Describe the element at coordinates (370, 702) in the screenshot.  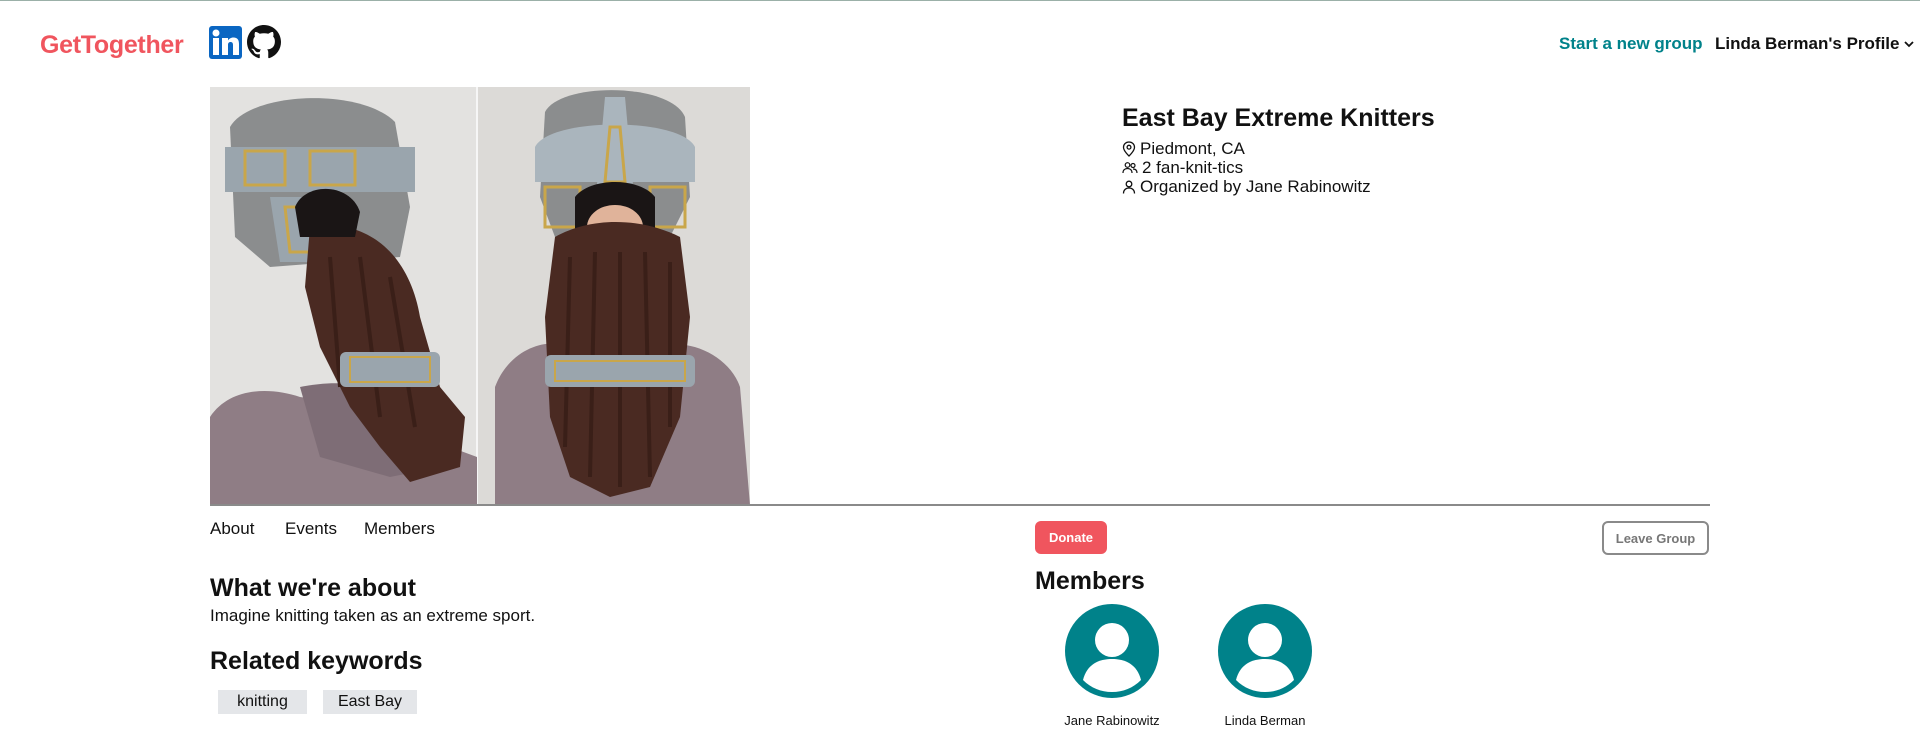
I see `keyword-tag: East Bay` at that location.